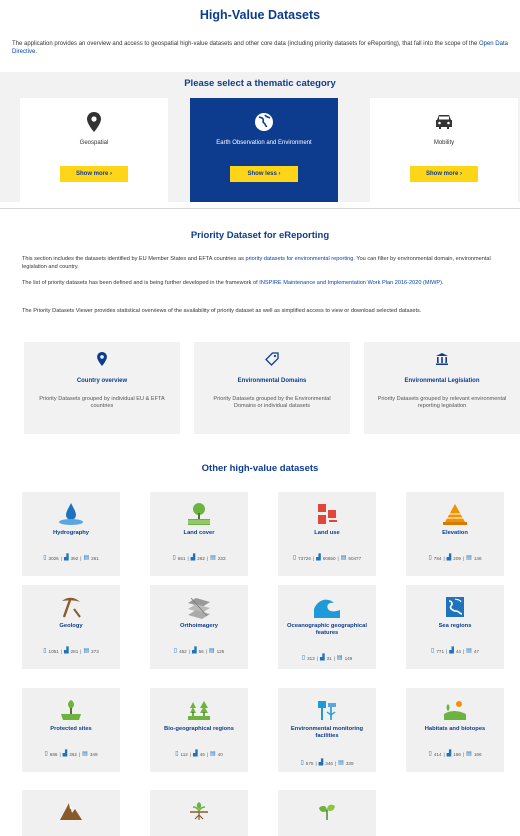 This screenshot has width=520, height=836. I want to click on dataset-title: Habitats and biotopes, so click(455, 729).